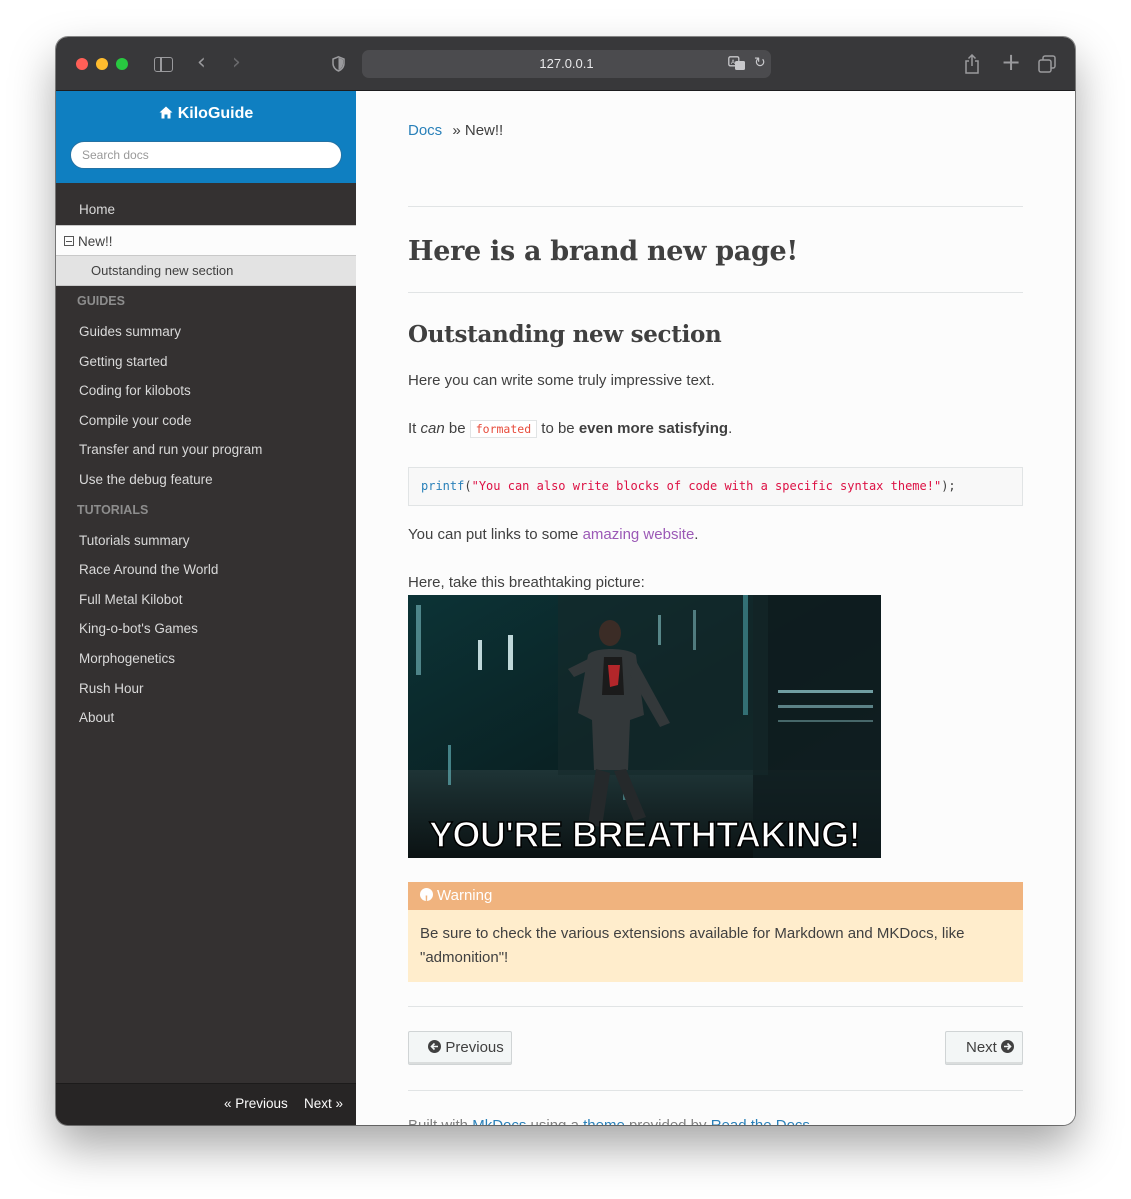 Image resolution: width=1131 pixels, height=1199 pixels. What do you see at coordinates (206, 689) in the screenshot?
I see `sidebar-item-rush-hour: Rush Hour` at bounding box center [206, 689].